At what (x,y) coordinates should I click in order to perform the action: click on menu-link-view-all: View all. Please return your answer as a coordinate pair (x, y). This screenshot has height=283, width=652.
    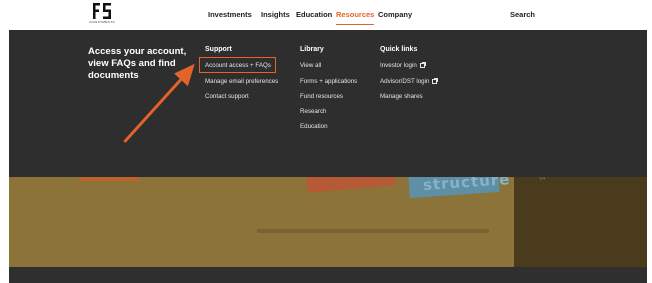
    Looking at the image, I should click on (310, 65).